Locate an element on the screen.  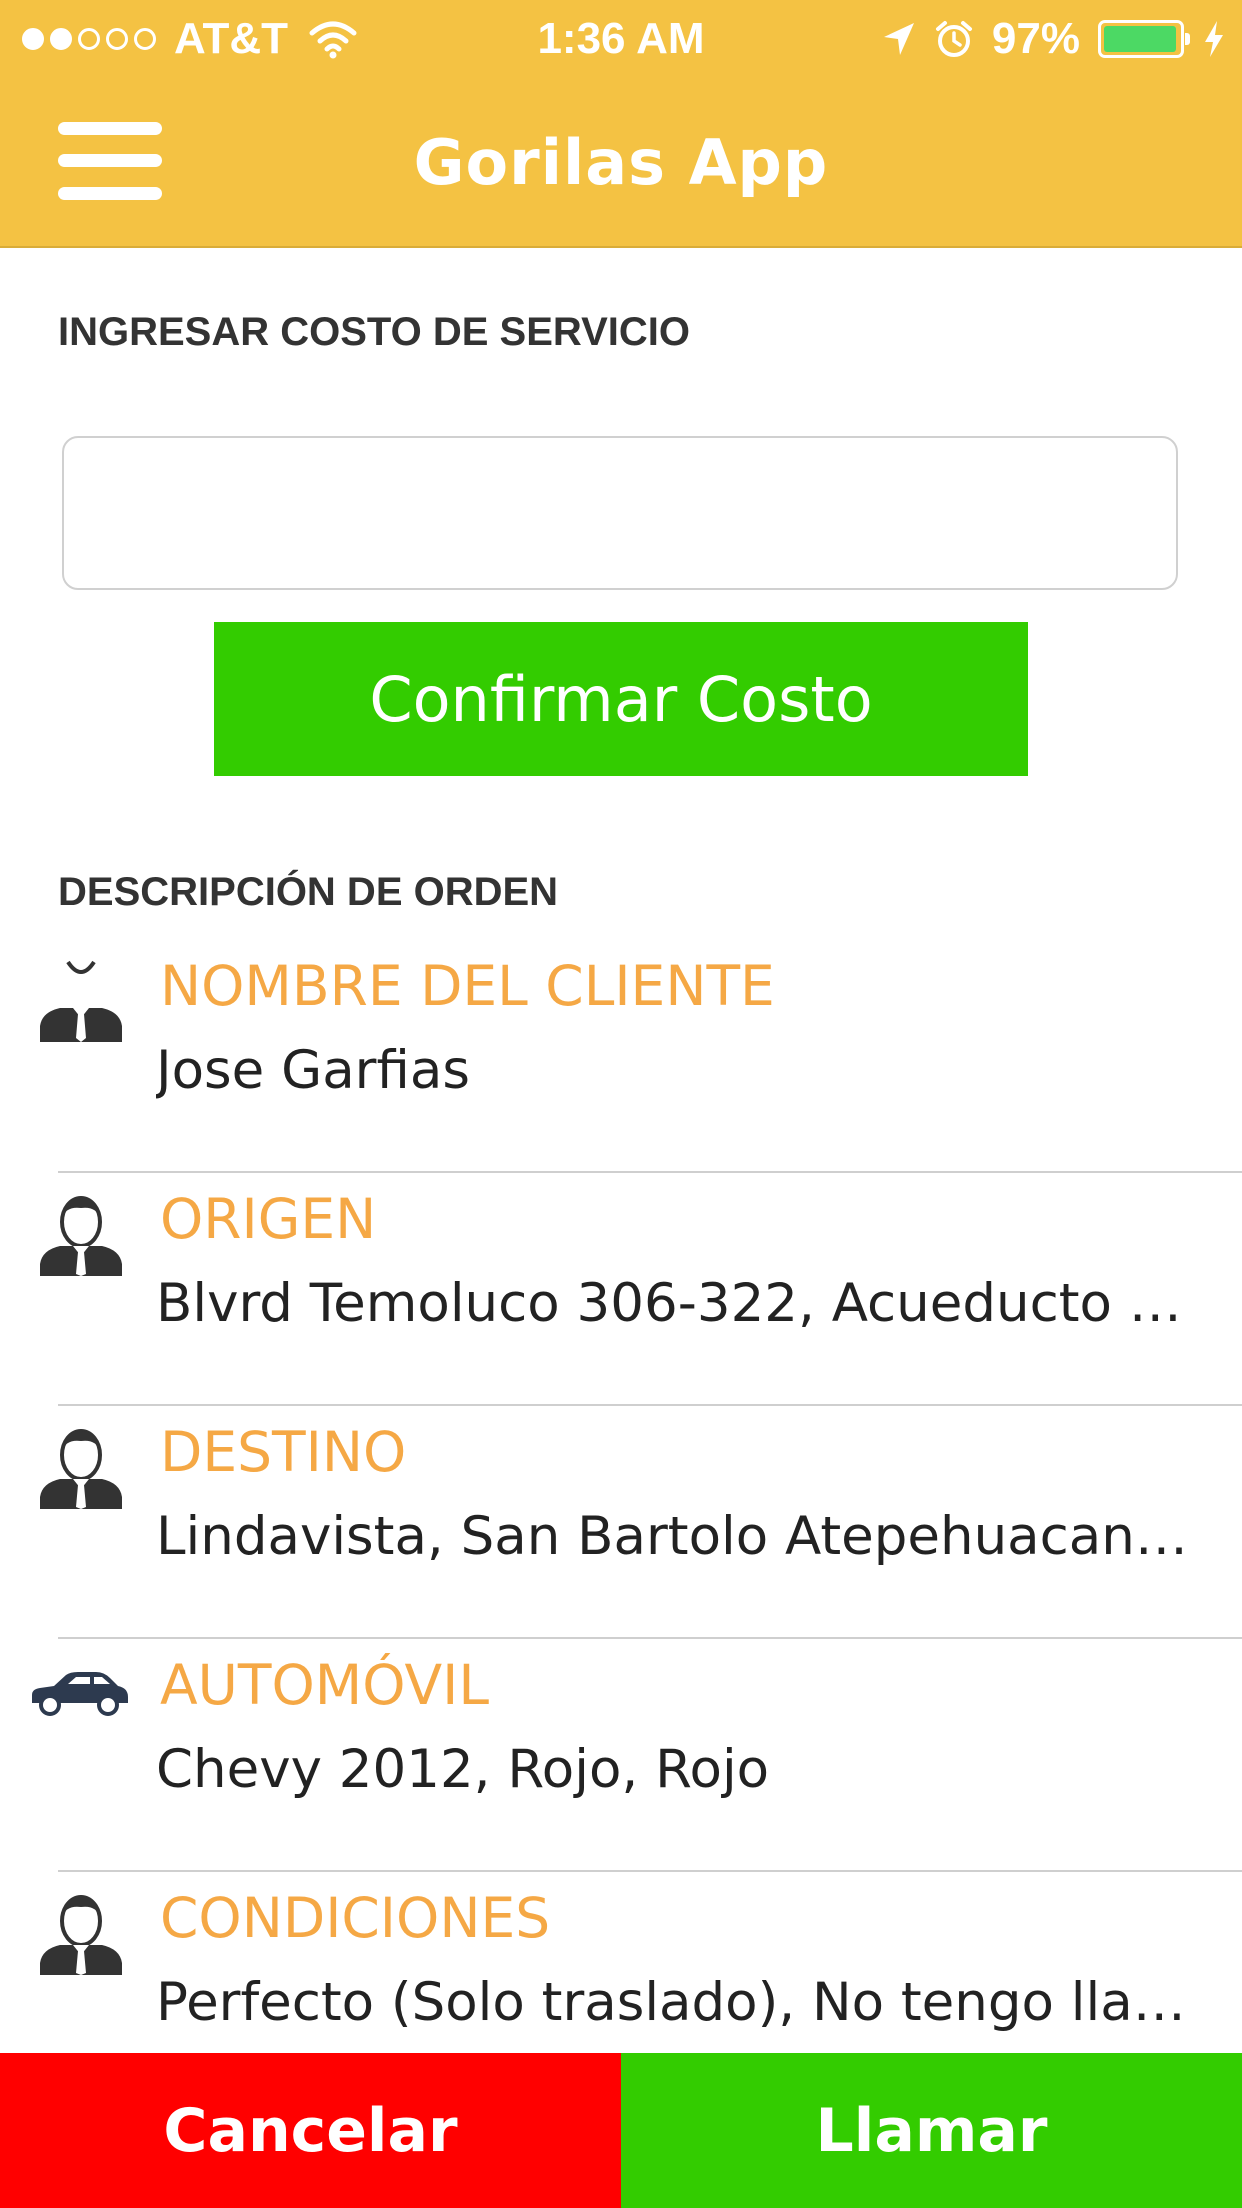
item-title: AUTOMÓVIL is located at coordinates (325, 1685).